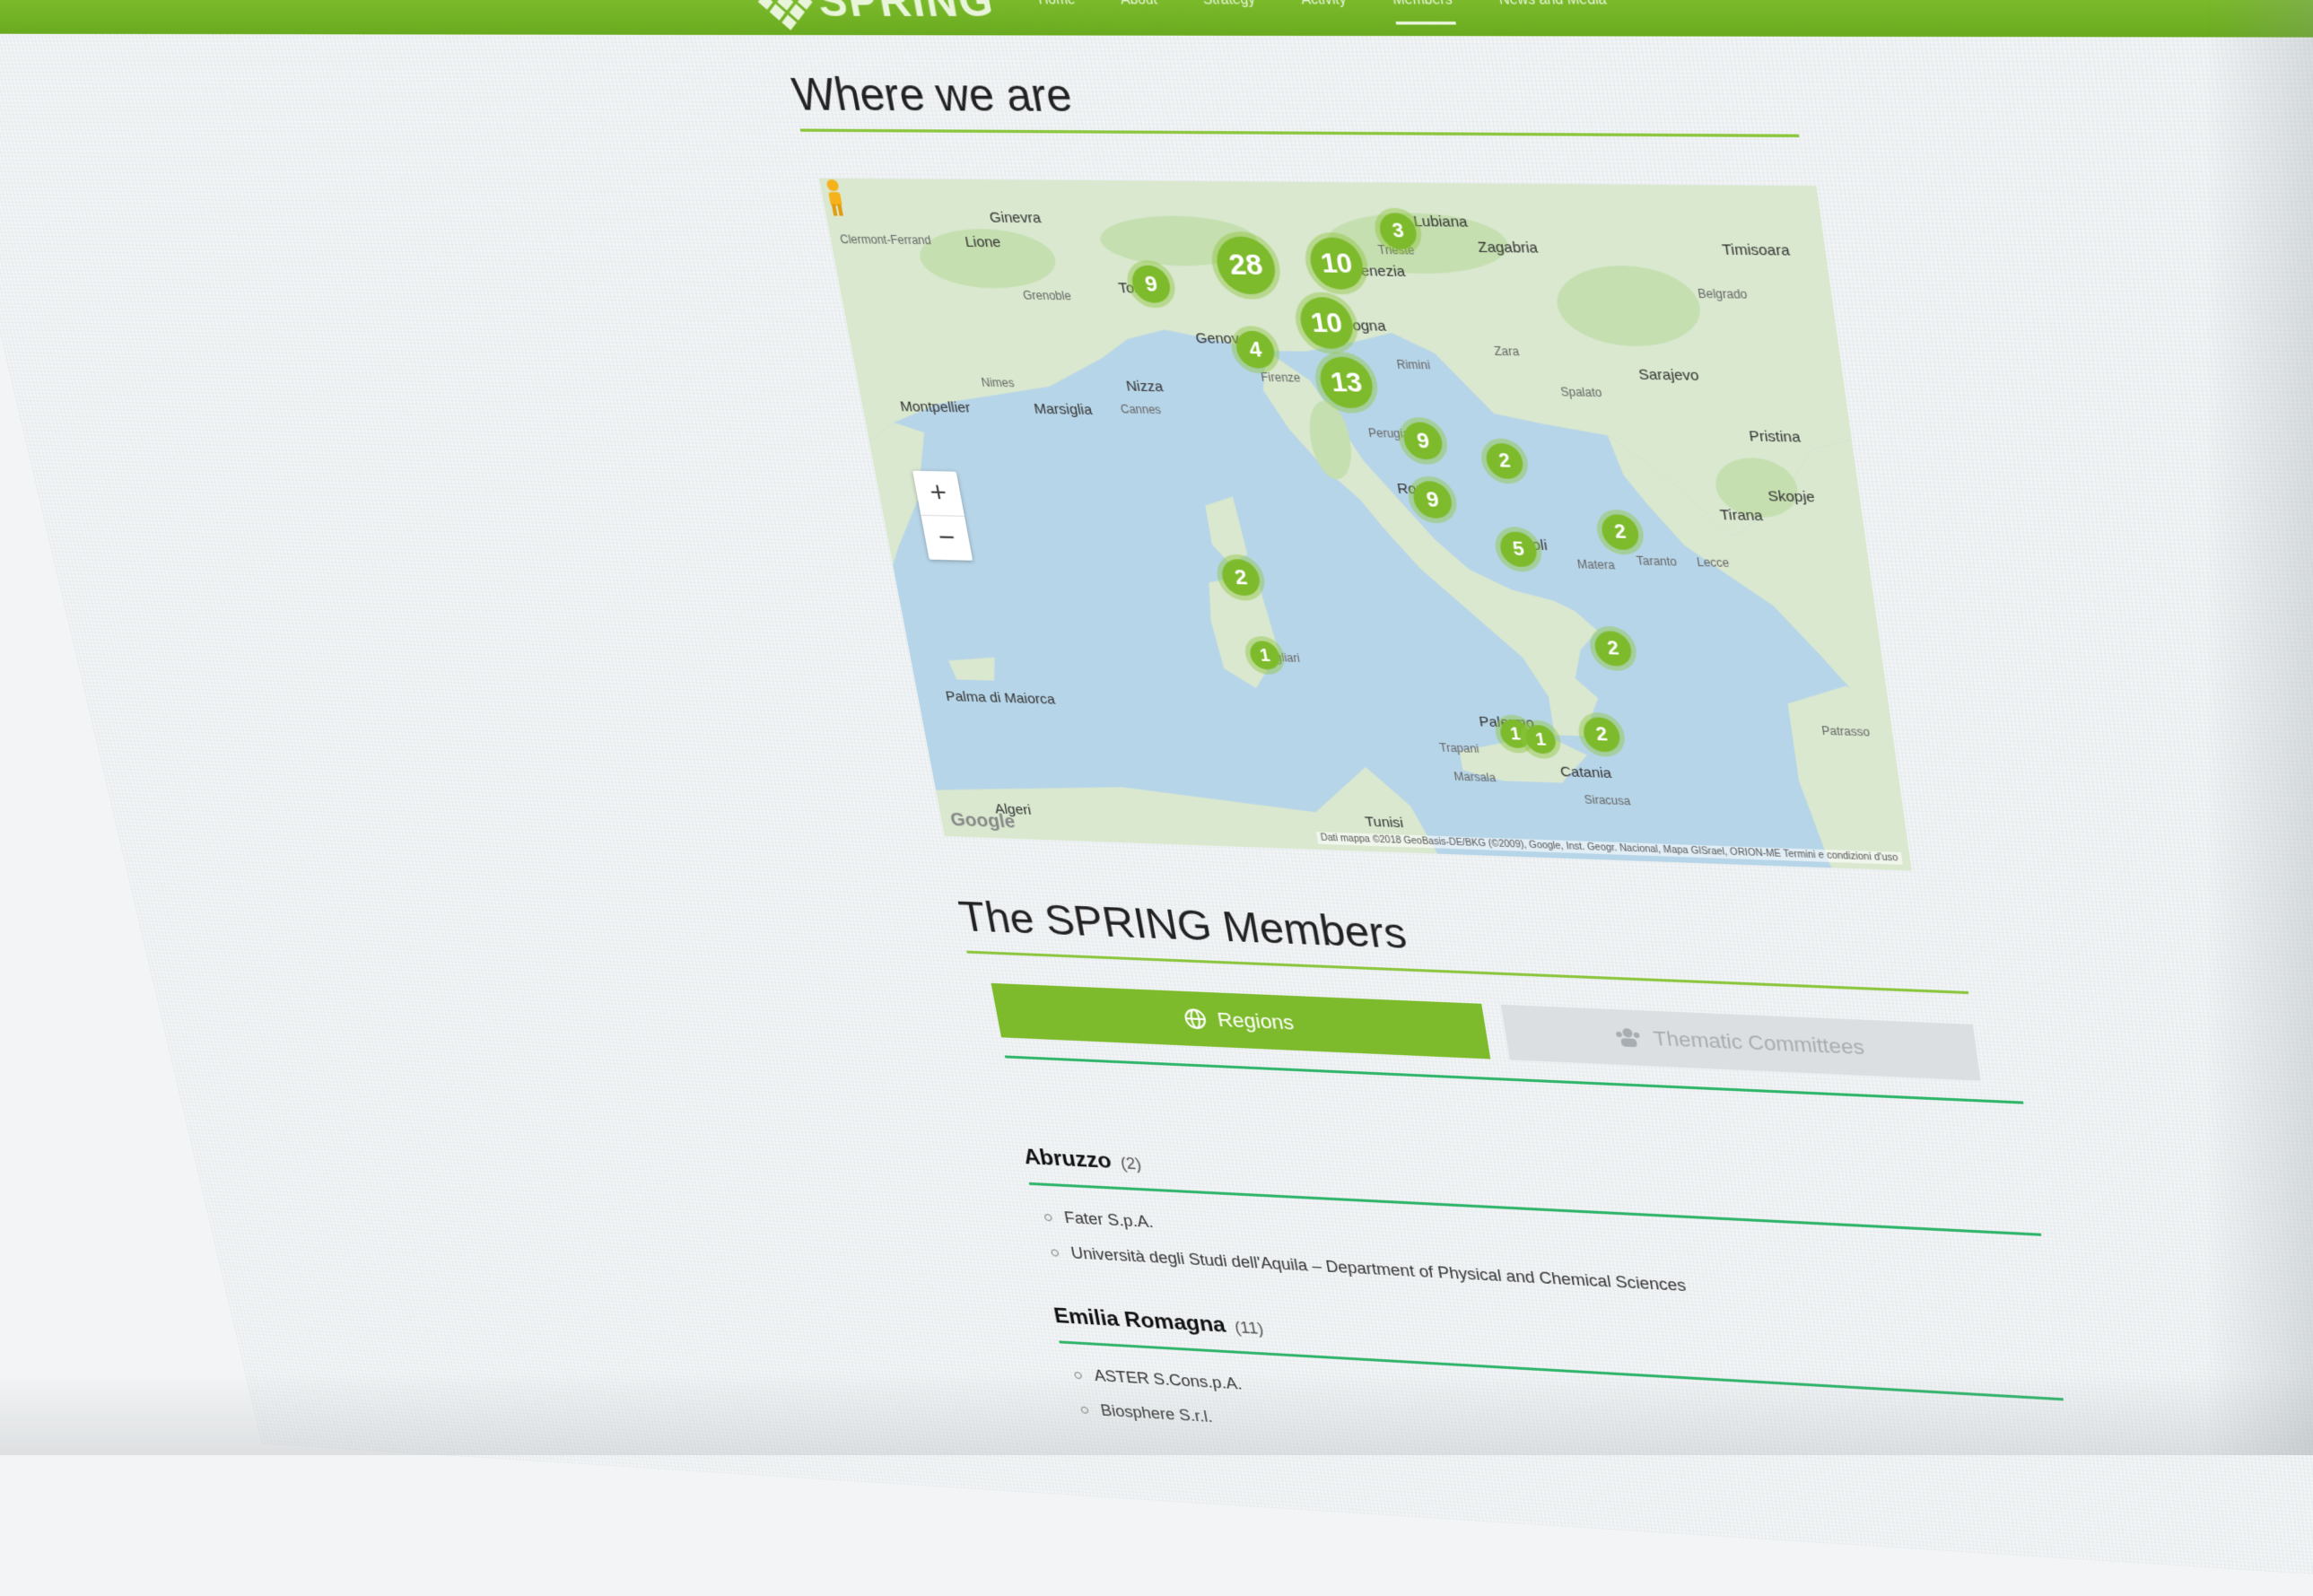 This screenshot has height=1596, width=2313. I want to click on city-label: Rimini, so click(1413, 364).